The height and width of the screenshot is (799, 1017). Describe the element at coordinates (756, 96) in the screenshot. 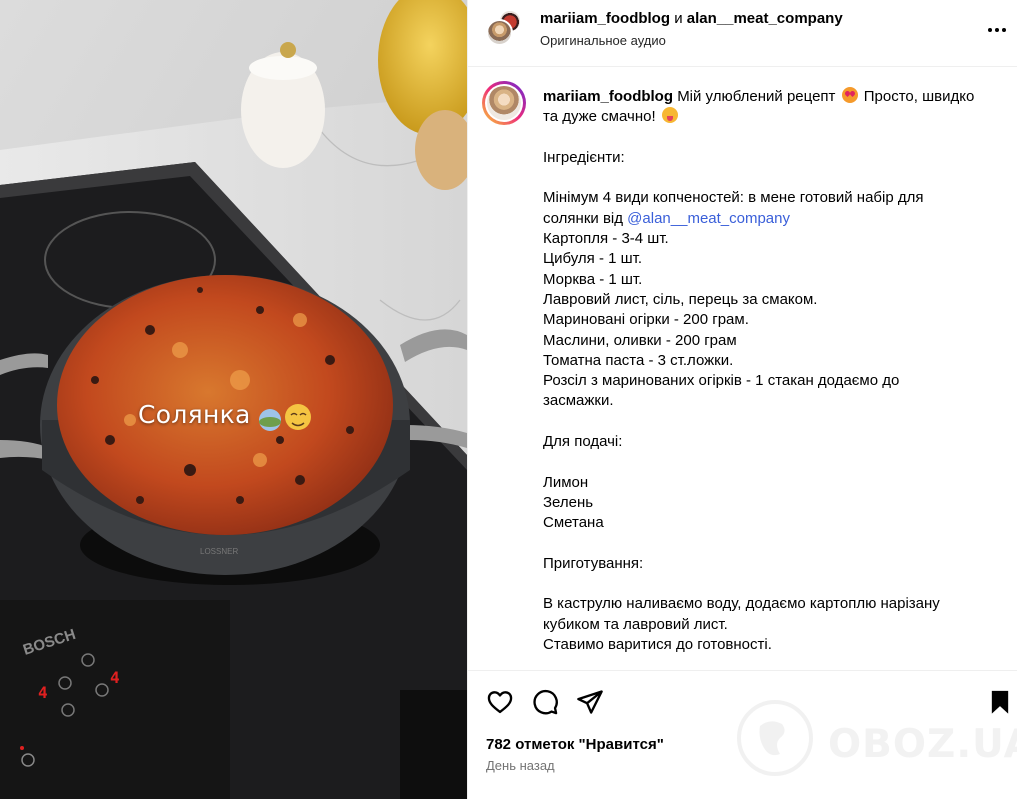

I see `caption-text: Мій улюблений рецепт` at that location.